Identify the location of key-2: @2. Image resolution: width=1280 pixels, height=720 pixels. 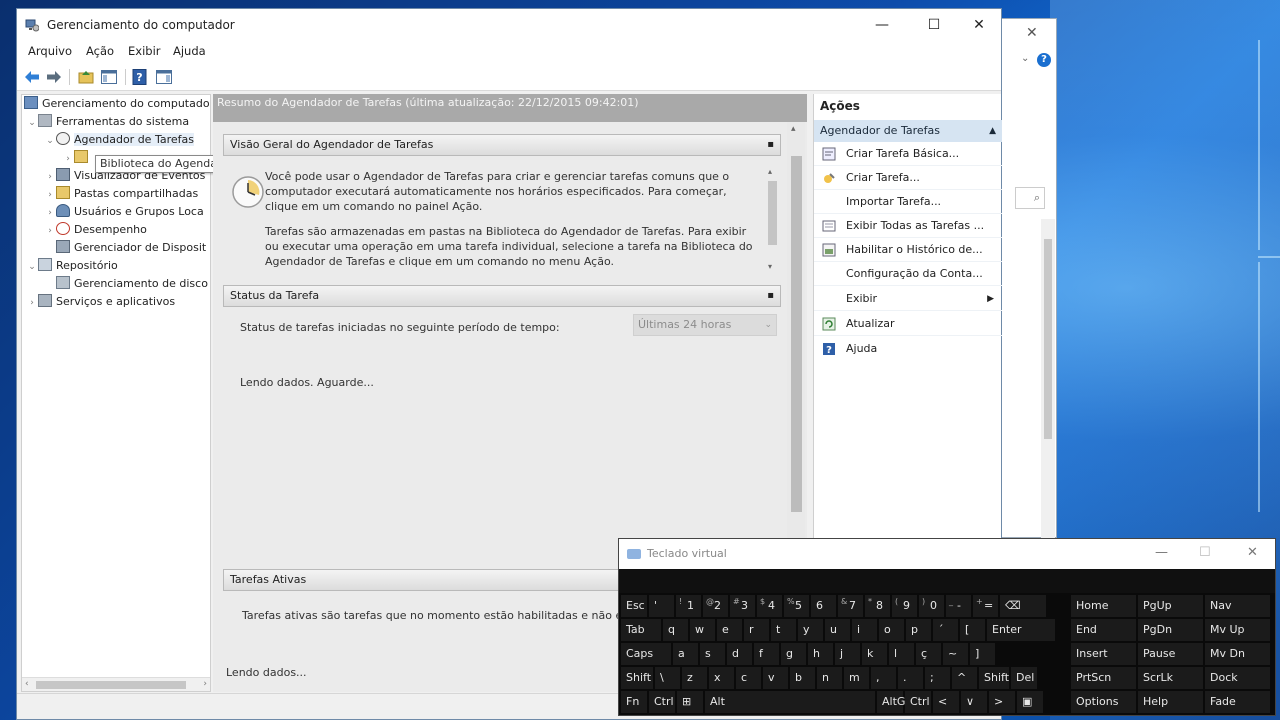
(715, 606).